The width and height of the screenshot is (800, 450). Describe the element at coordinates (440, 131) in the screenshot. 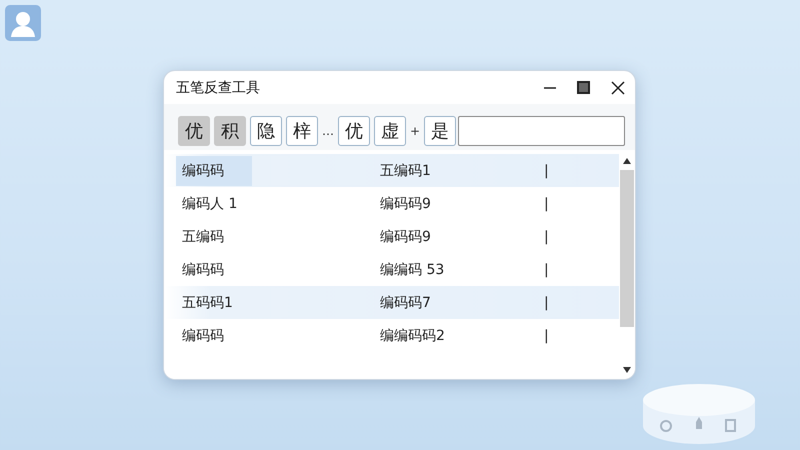

I see `character-button: 是` at that location.